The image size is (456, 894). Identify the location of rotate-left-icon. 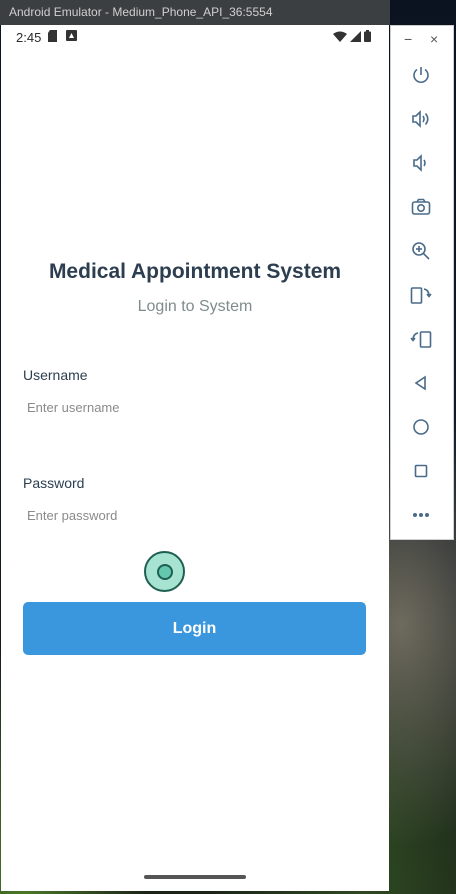
(421, 295).